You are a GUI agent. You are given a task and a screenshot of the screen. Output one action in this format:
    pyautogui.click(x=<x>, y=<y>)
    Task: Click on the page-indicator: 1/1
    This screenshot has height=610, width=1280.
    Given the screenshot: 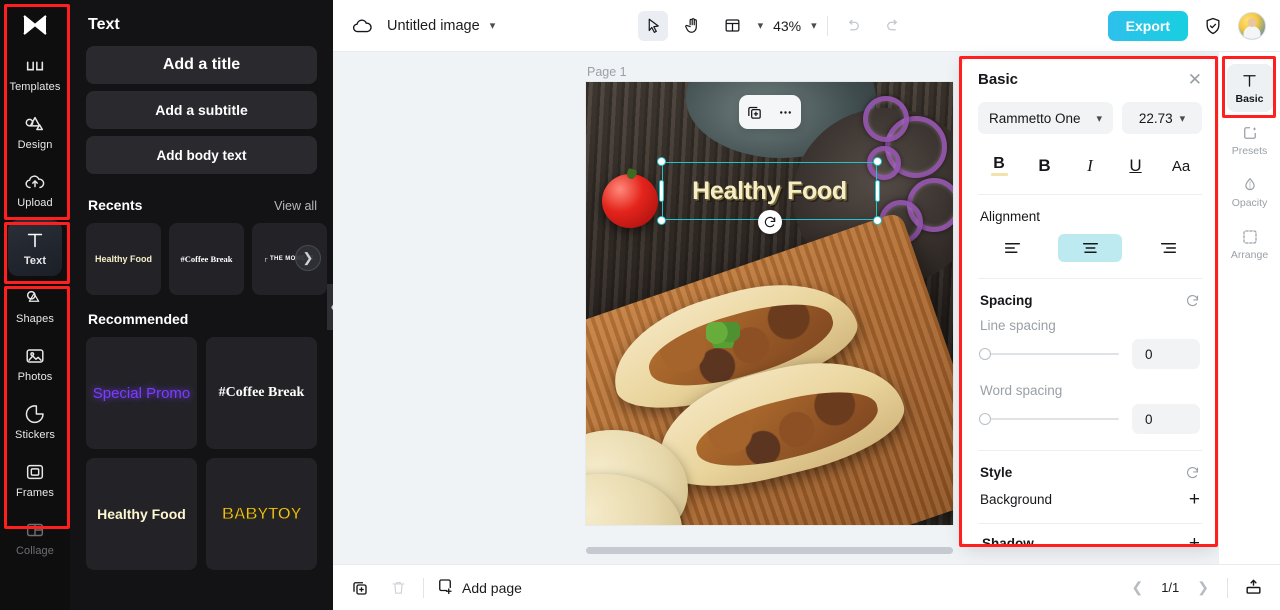 What is the action you would take?
    pyautogui.click(x=1170, y=587)
    